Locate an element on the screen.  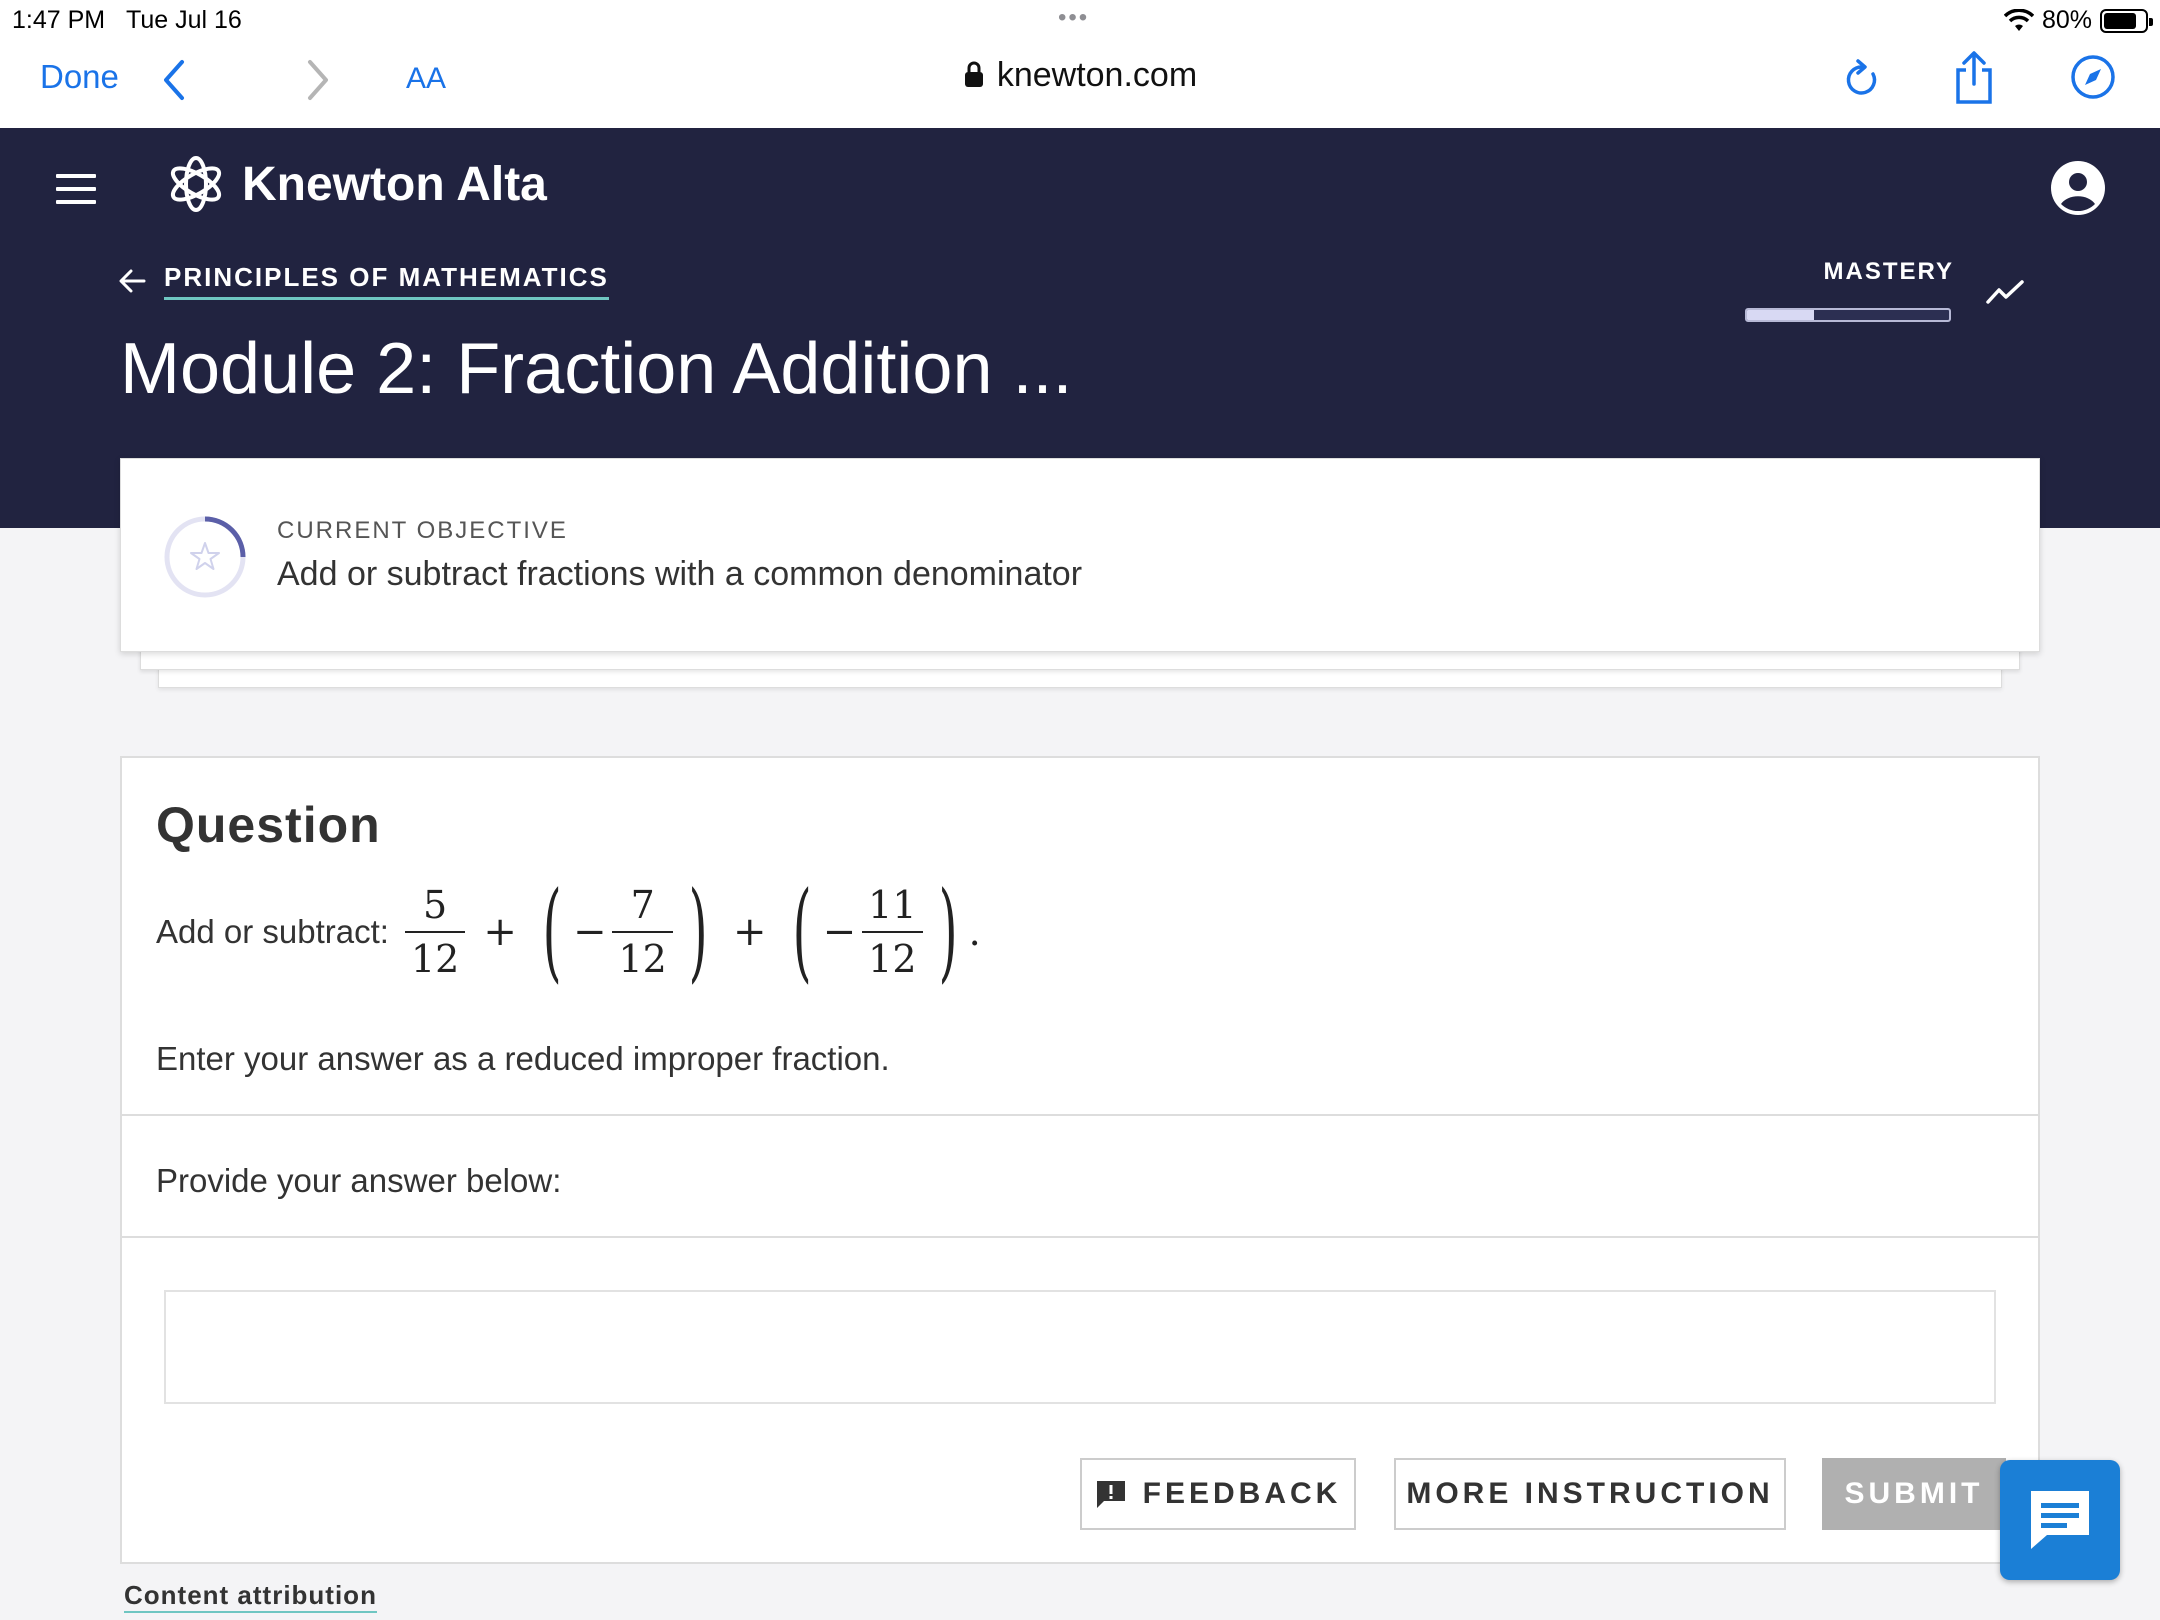
battery-percent: 80% is located at coordinates (2066, 20).